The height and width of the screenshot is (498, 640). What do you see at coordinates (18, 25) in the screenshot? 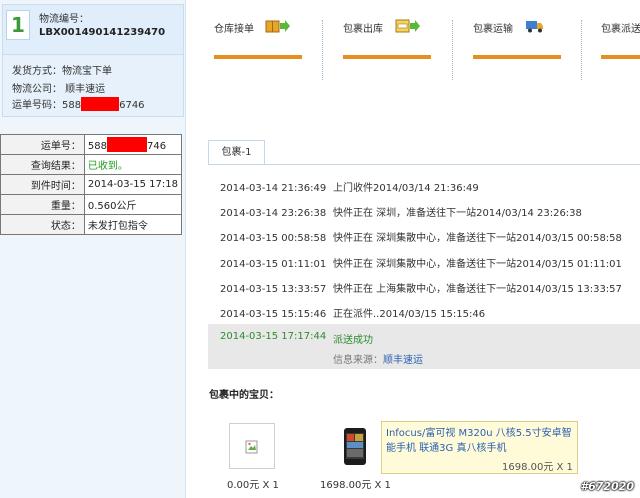
I see `package-number-badge: 1` at bounding box center [18, 25].